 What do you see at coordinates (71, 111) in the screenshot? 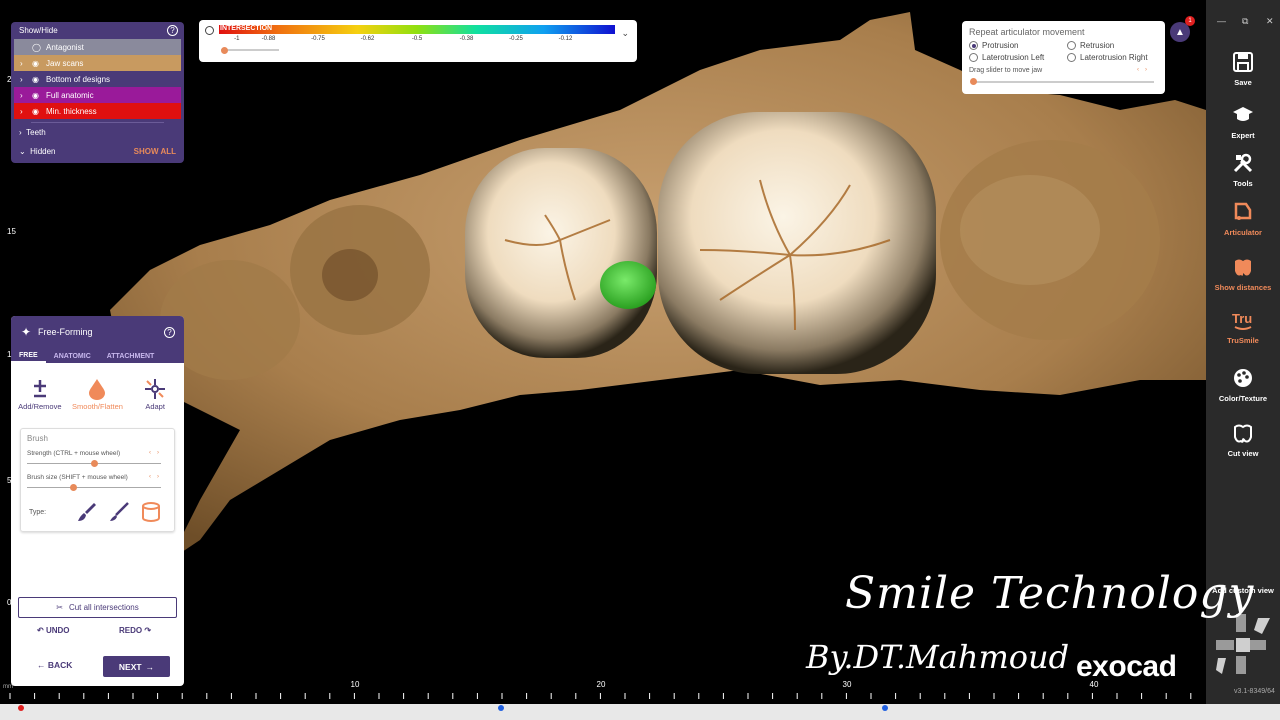
I see `layer-label: Min. thickness` at bounding box center [71, 111].